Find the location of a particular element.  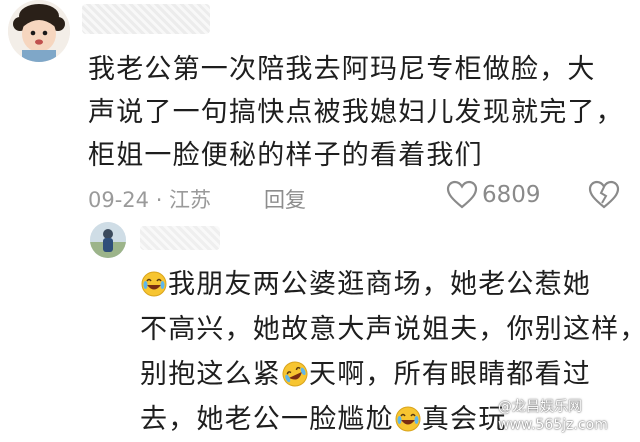

comment-author-name-blurred is located at coordinates (146, 19).